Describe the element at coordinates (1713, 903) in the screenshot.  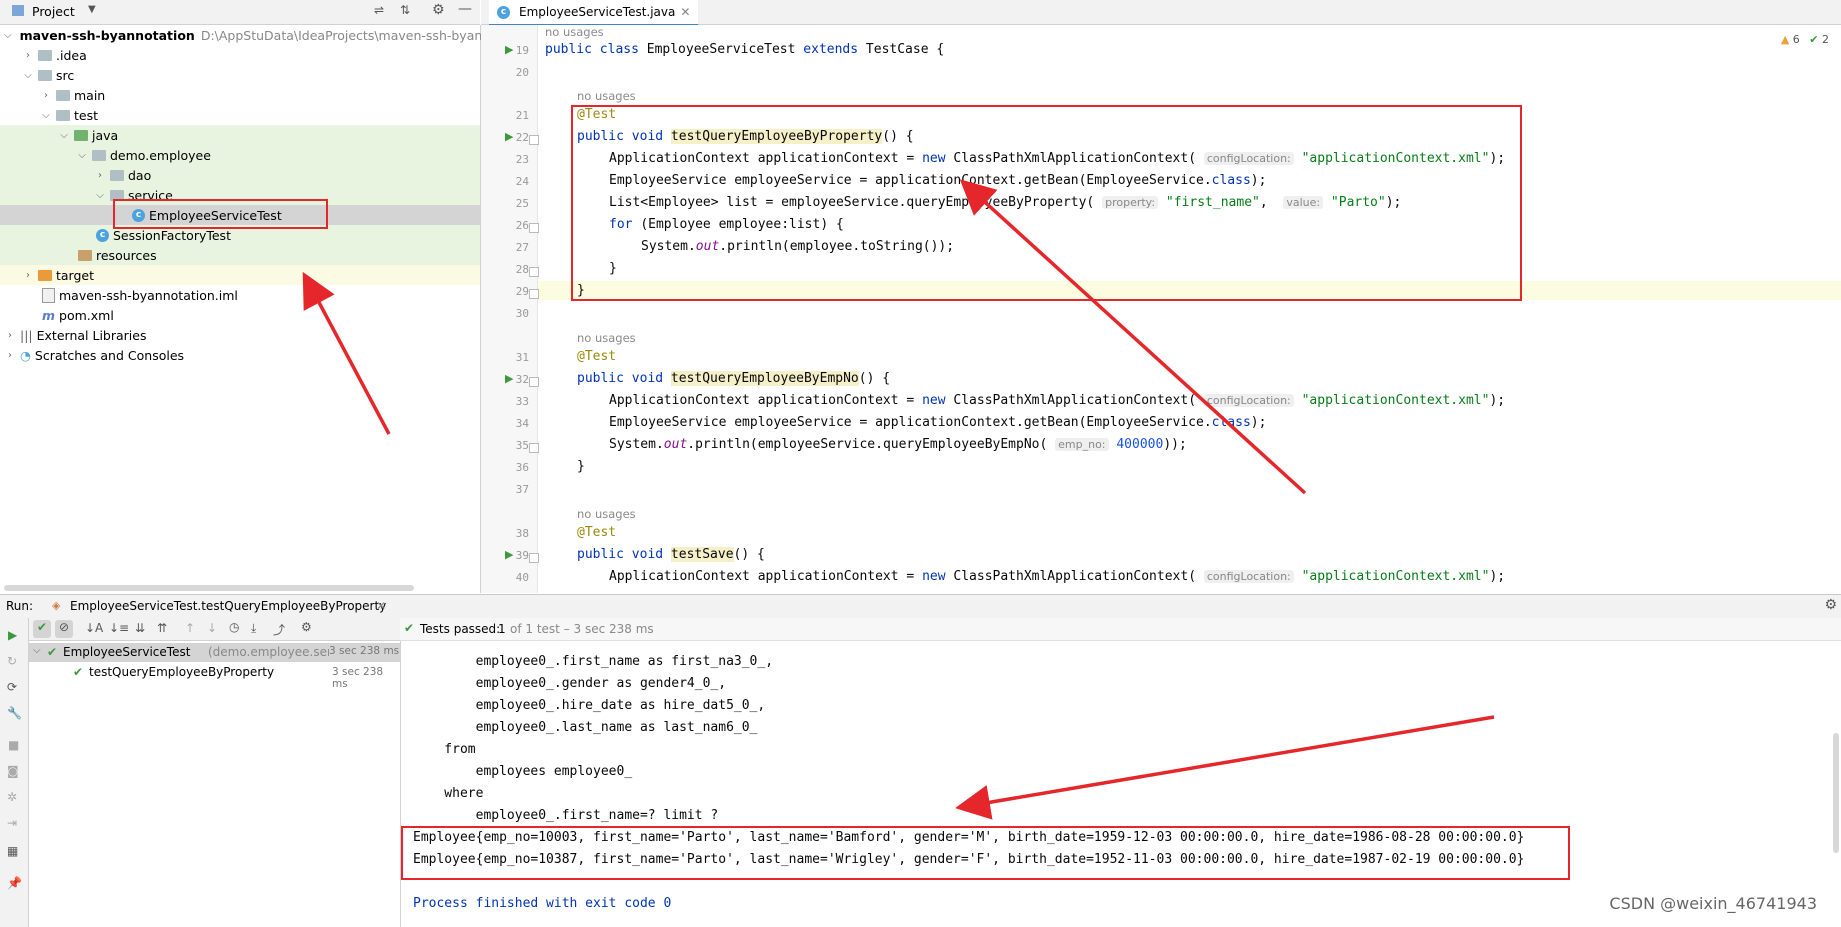
I see `watermark: CSDN @weixin_46741943` at that location.